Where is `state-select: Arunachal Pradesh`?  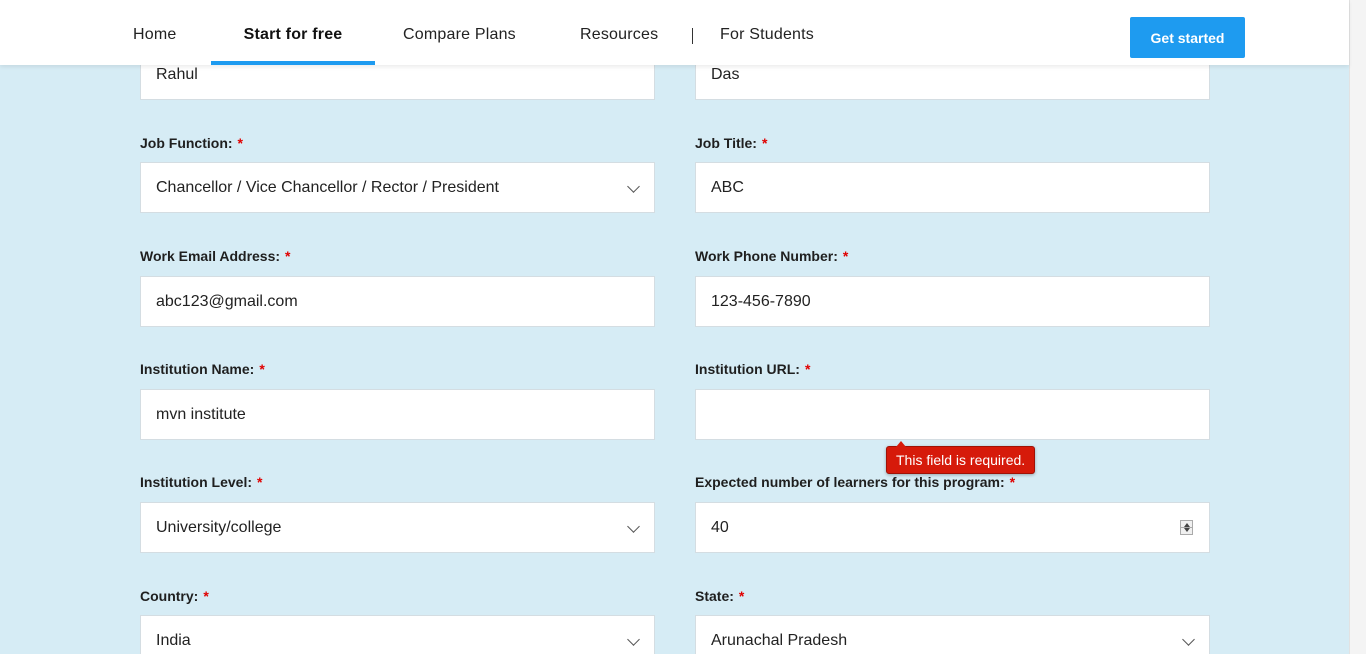 state-select: Arunachal Pradesh is located at coordinates (952, 634).